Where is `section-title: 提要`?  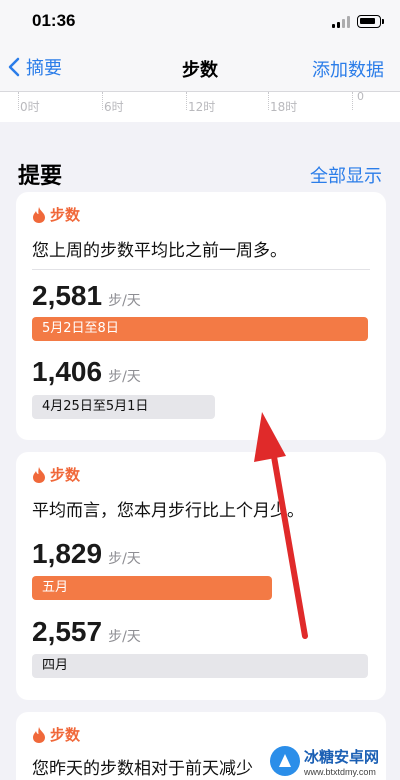
section-title: 提要 is located at coordinates (40, 176).